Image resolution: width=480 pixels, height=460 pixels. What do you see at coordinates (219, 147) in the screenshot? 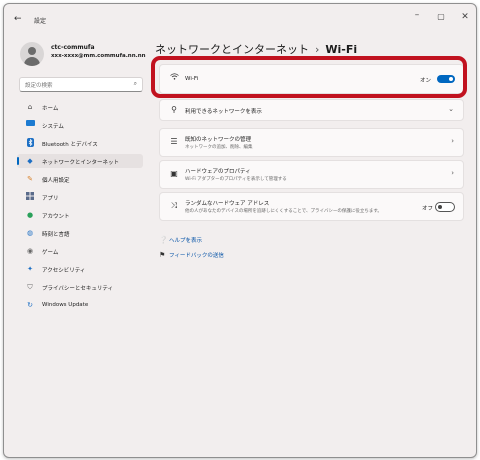
I see `known-networks-subtitle: ネットワークの追加、削除、編集` at bounding box center [219, 147].